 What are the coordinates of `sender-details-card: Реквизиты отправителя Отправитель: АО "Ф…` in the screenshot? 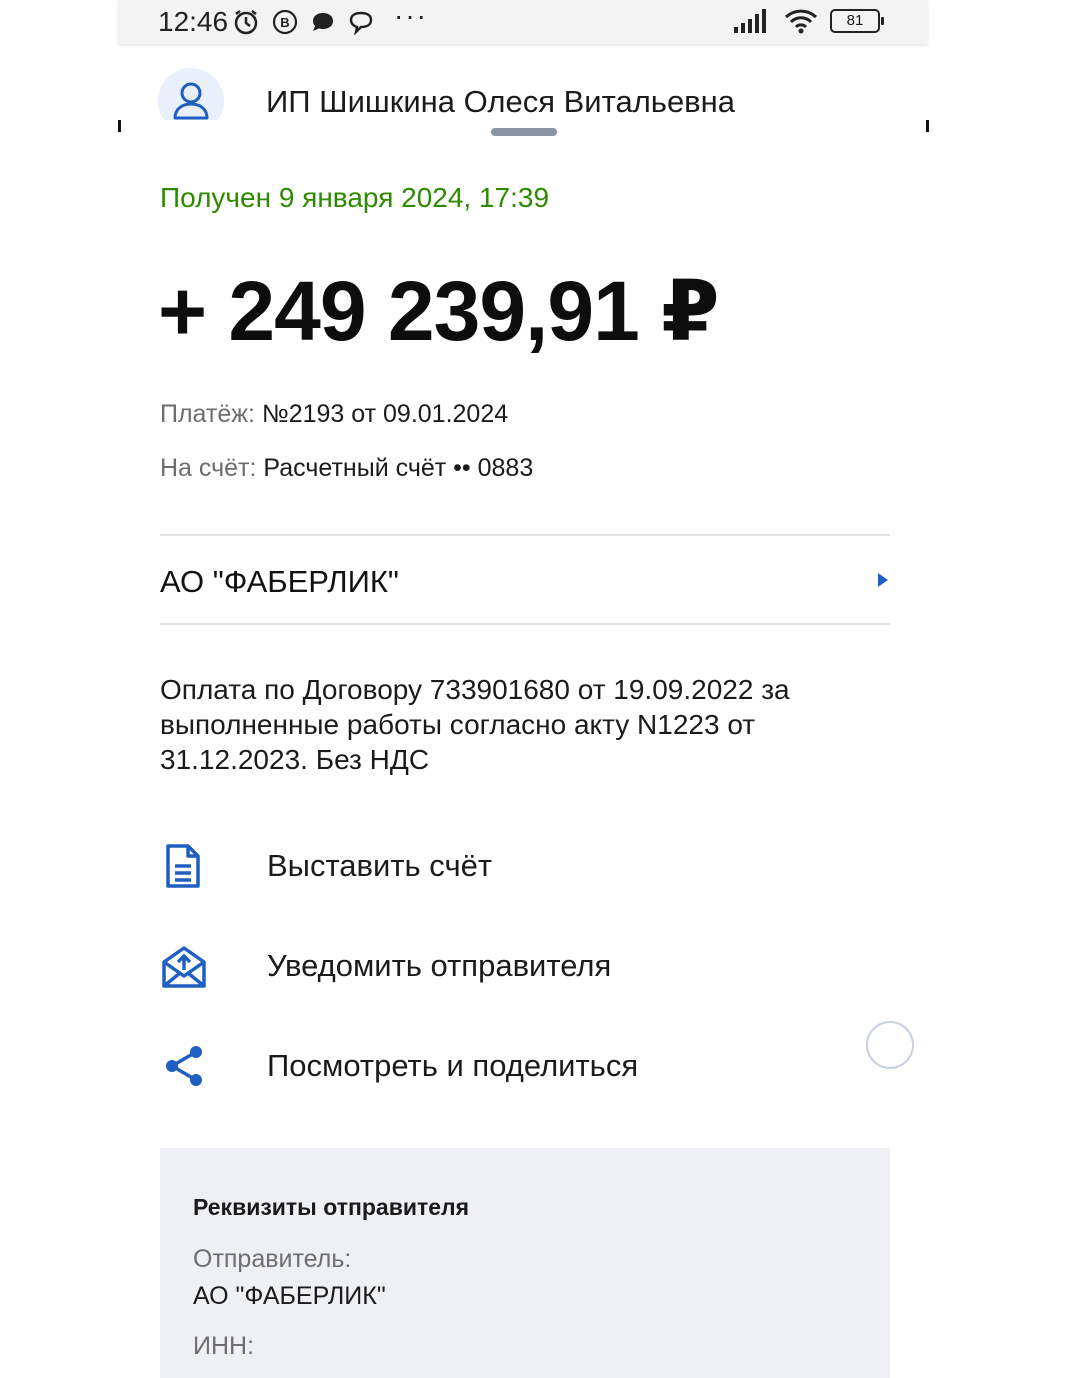 It's located at (525, 1263).